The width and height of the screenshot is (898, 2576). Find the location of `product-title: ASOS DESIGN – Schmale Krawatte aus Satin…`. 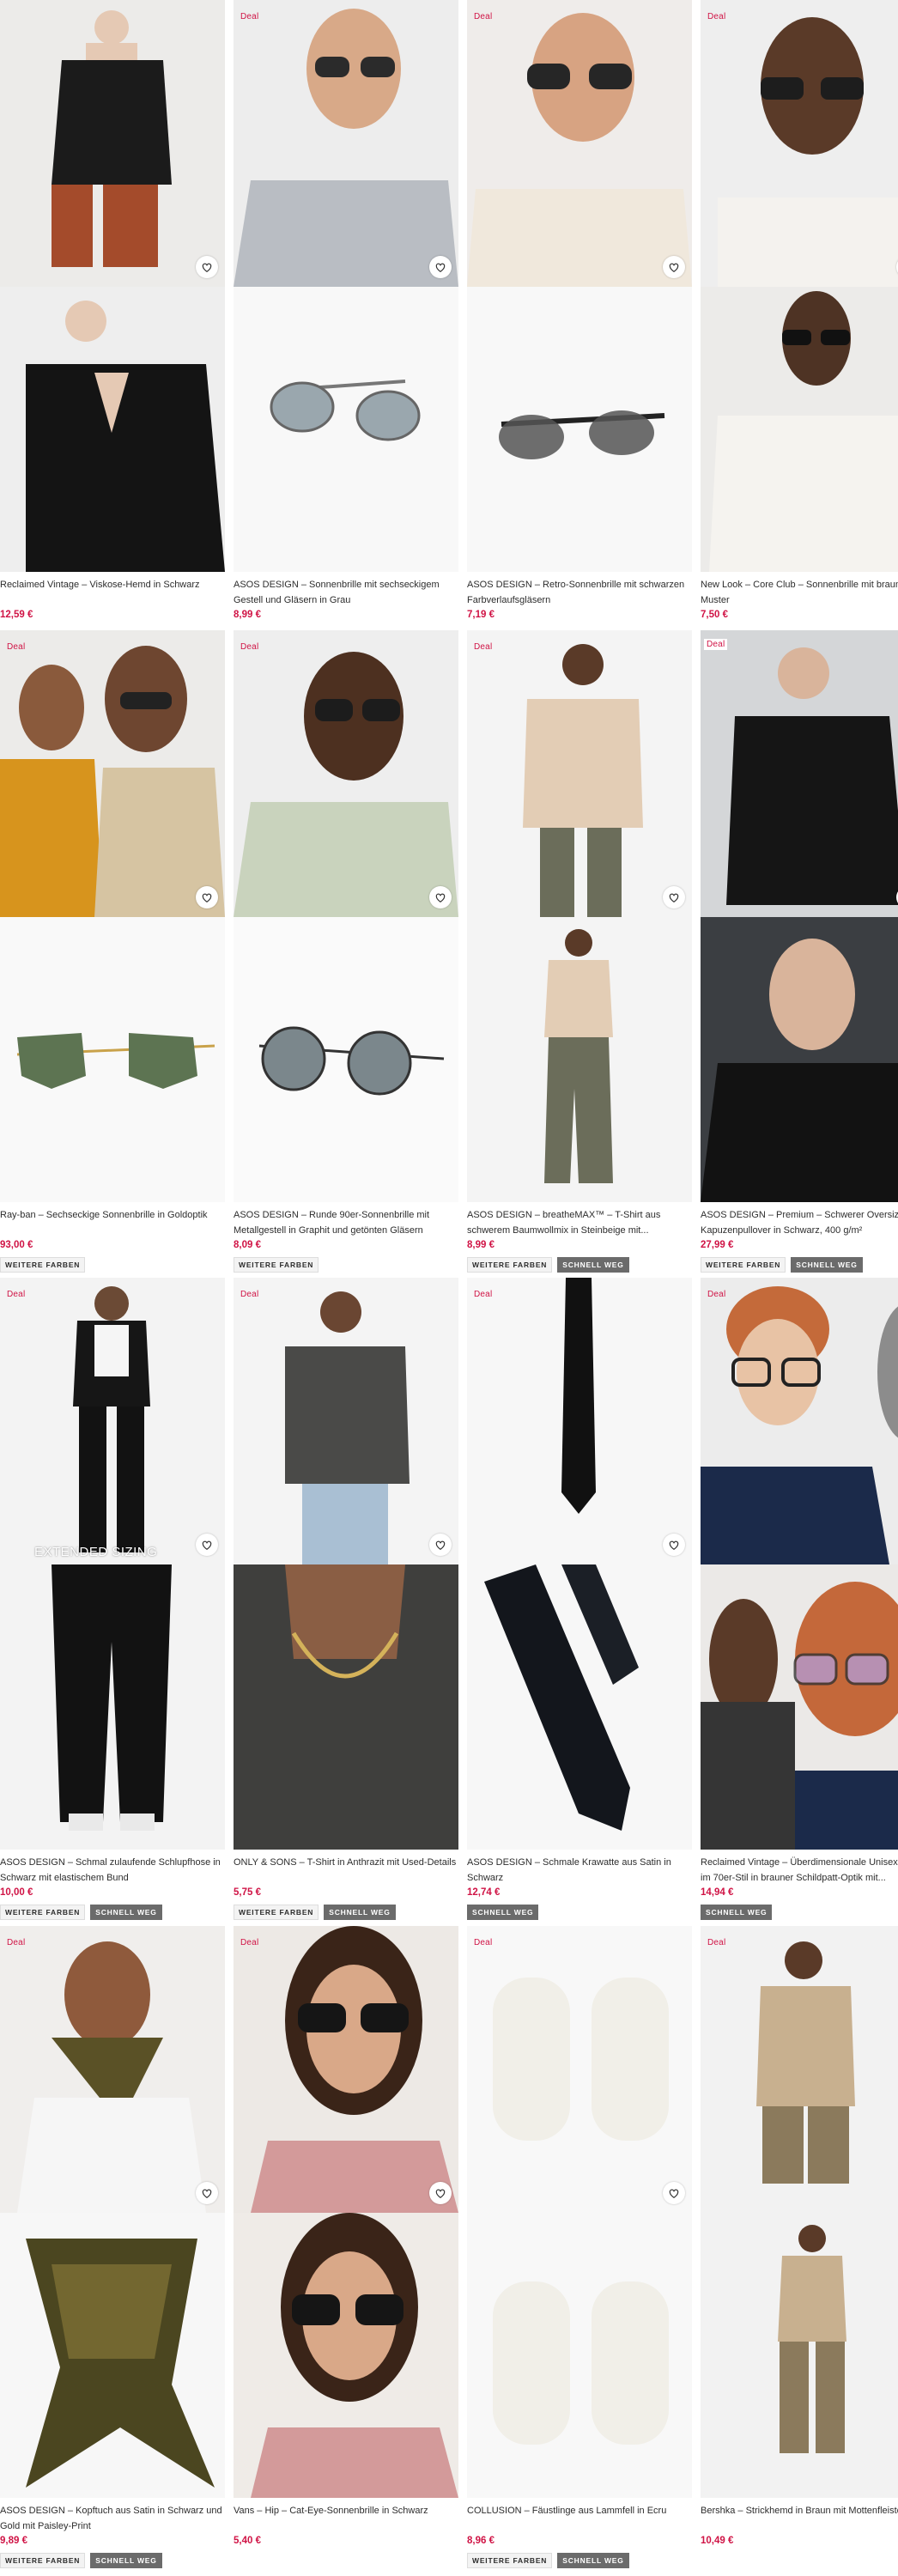

product-title: ASOS DESIGN – Schmale Krawatte aus Satin… is located at coordinates (579, 1871).